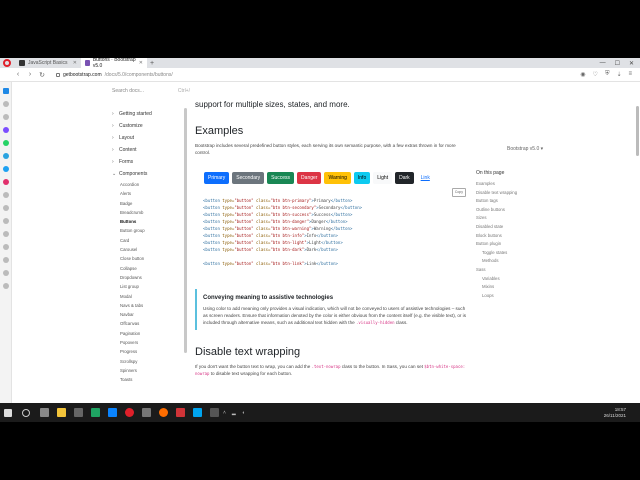 The width and height of the screenshot is (640, 480). I want to click on toc-item: Block buttons, so click(511, 236).